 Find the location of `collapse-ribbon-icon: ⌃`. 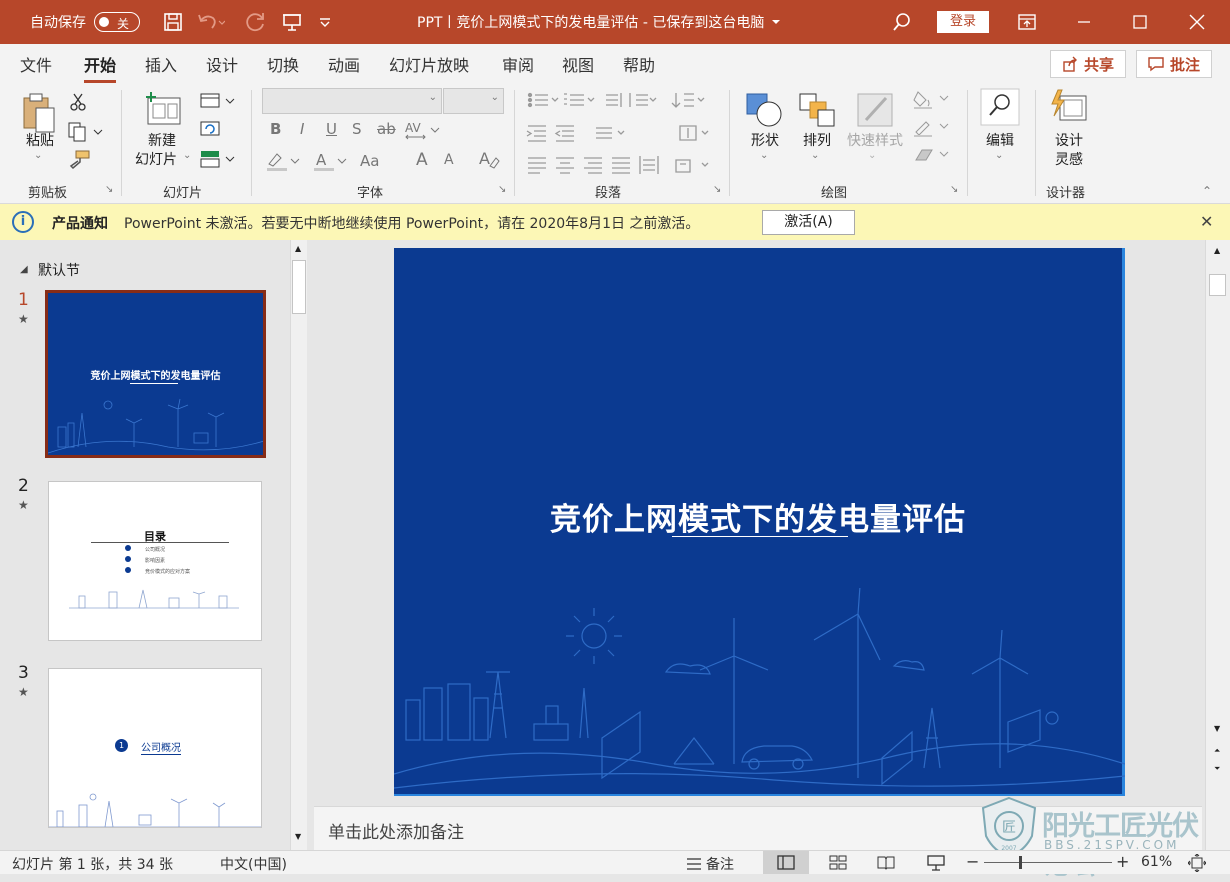

collapse-ribbon-icon: ⌃ is located at coordinates (1207, 191).